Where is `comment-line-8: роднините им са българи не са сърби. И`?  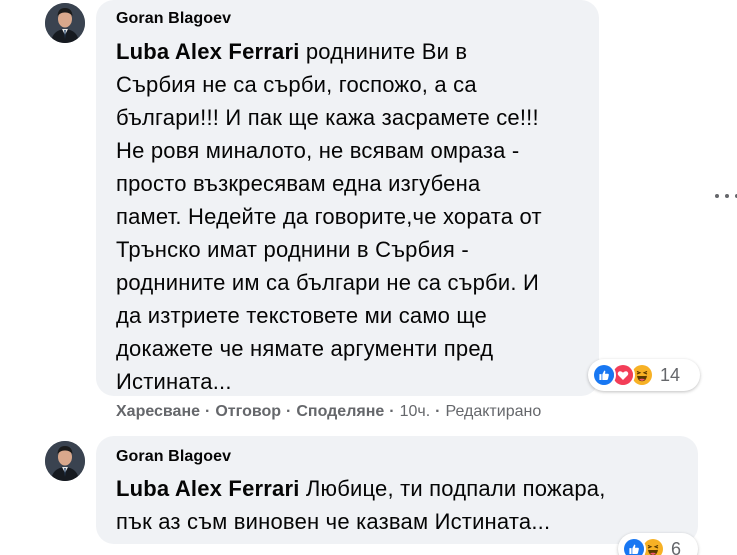 comment-line-8: роднините им са българи не са сърби. И is located at coordinates (327, 282).